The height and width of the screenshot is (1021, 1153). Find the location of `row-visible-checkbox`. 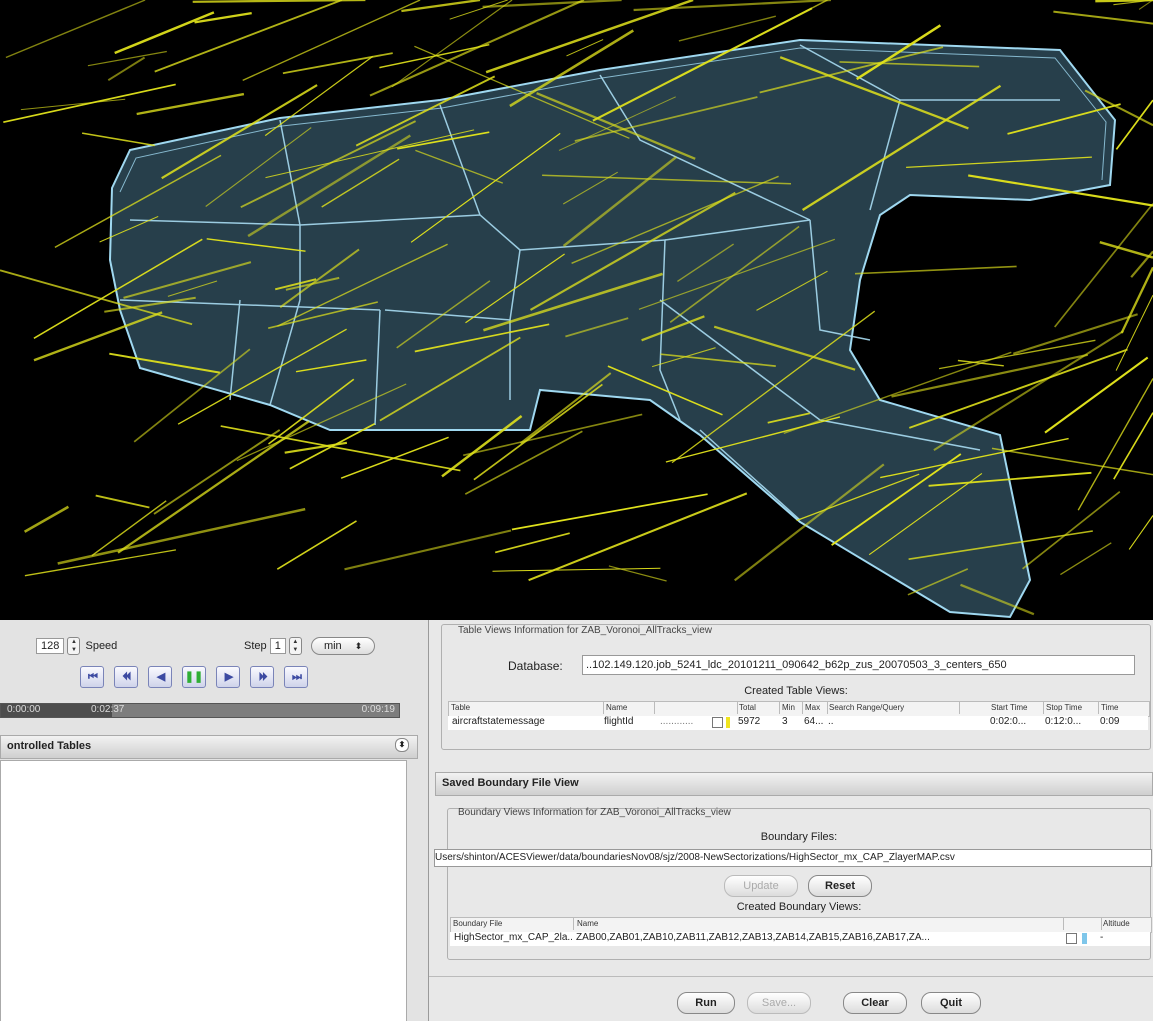

row-visible-checkbox is located at coordinates (717, 722).